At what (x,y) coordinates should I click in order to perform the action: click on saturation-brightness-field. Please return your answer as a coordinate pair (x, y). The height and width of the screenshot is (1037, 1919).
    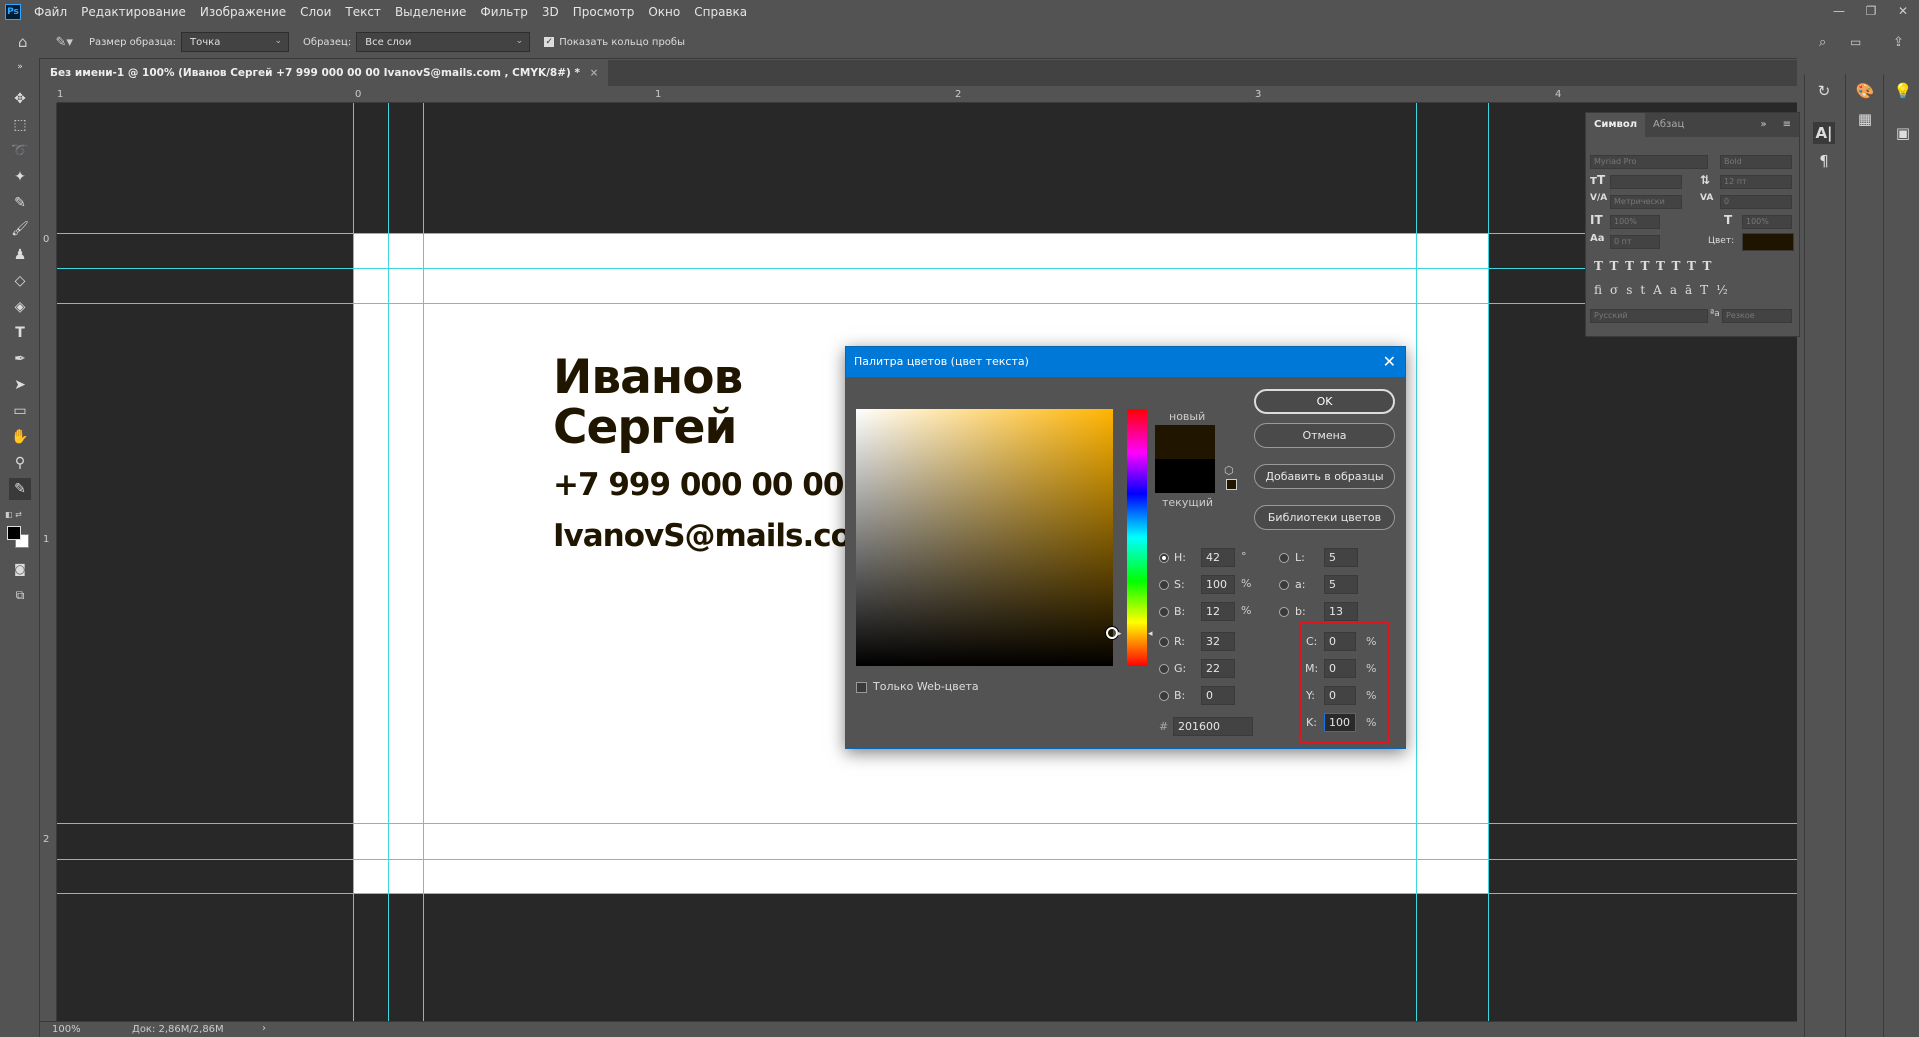
    Looking at the image, I should click on (984, 537).